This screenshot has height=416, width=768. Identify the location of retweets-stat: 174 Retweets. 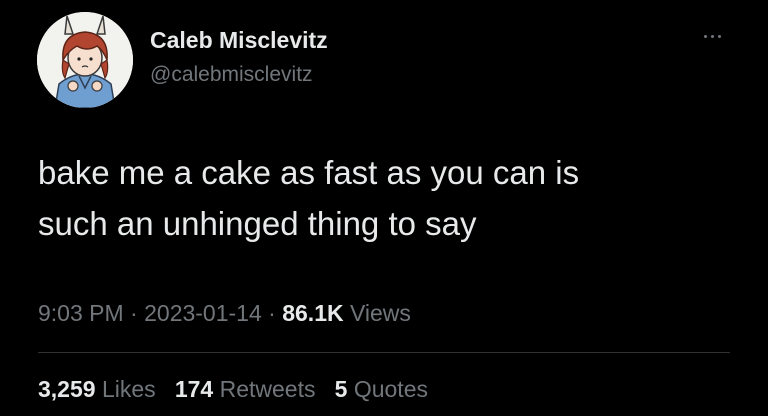
(248, 389).